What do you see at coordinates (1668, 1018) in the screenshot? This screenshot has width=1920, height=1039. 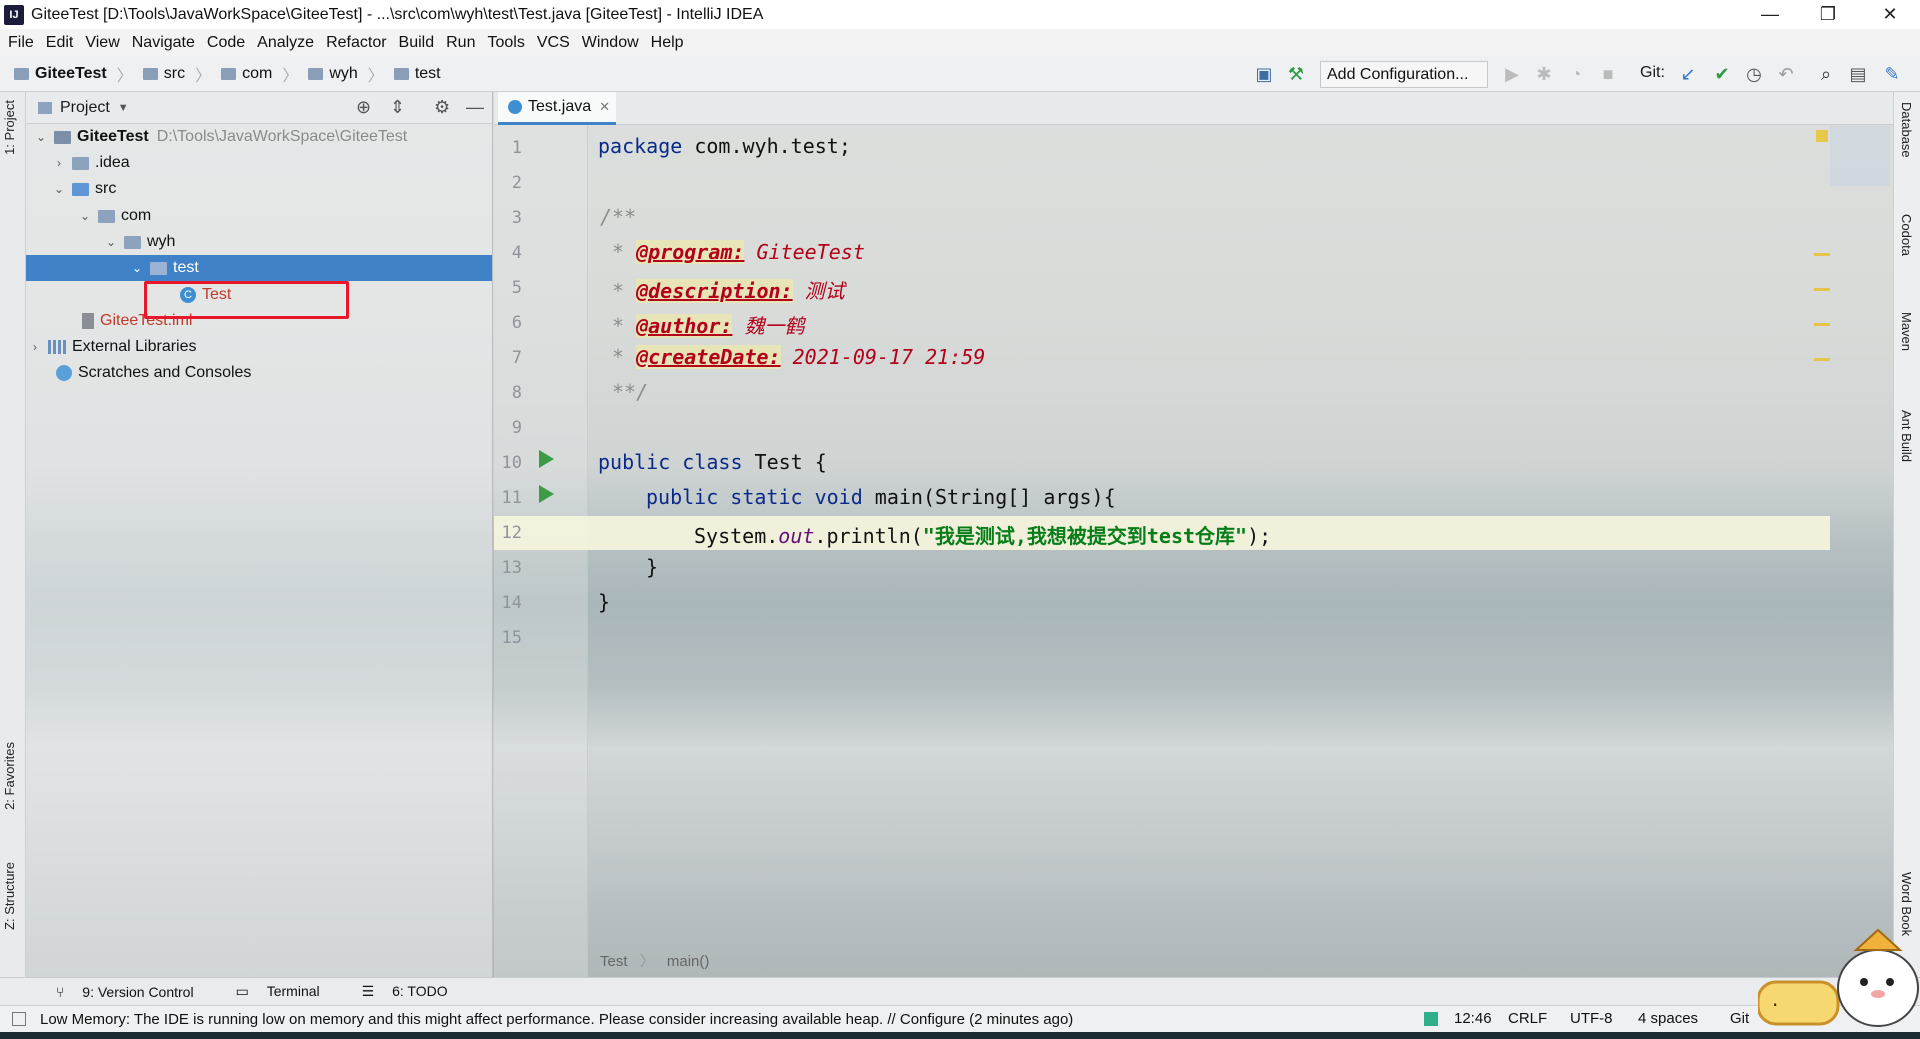 I see `indent-setting: 4 spaces` at bounding box center [1668, 1018].